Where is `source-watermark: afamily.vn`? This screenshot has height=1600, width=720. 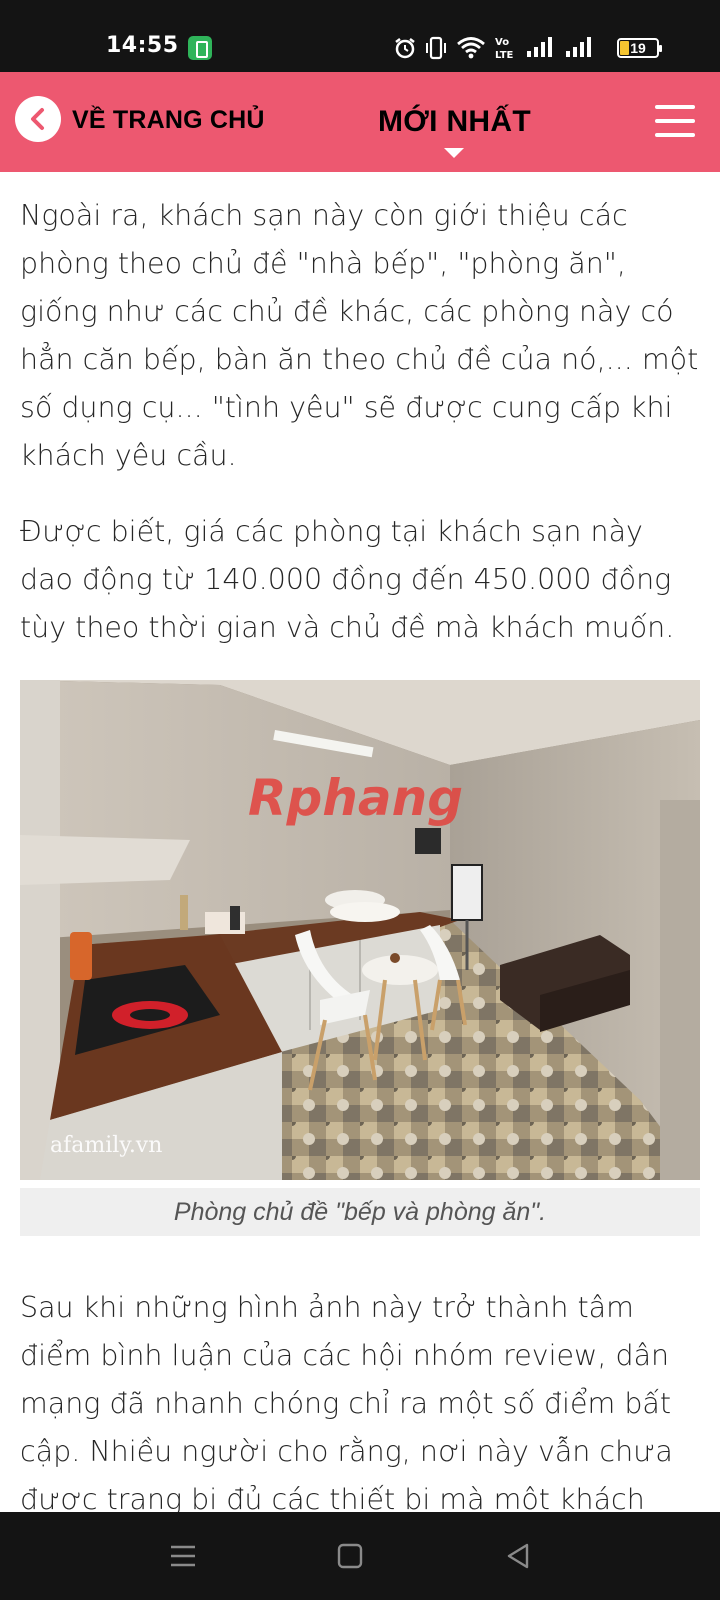
source-watermark: afamily.vn is located at coordinates (106, 1145).